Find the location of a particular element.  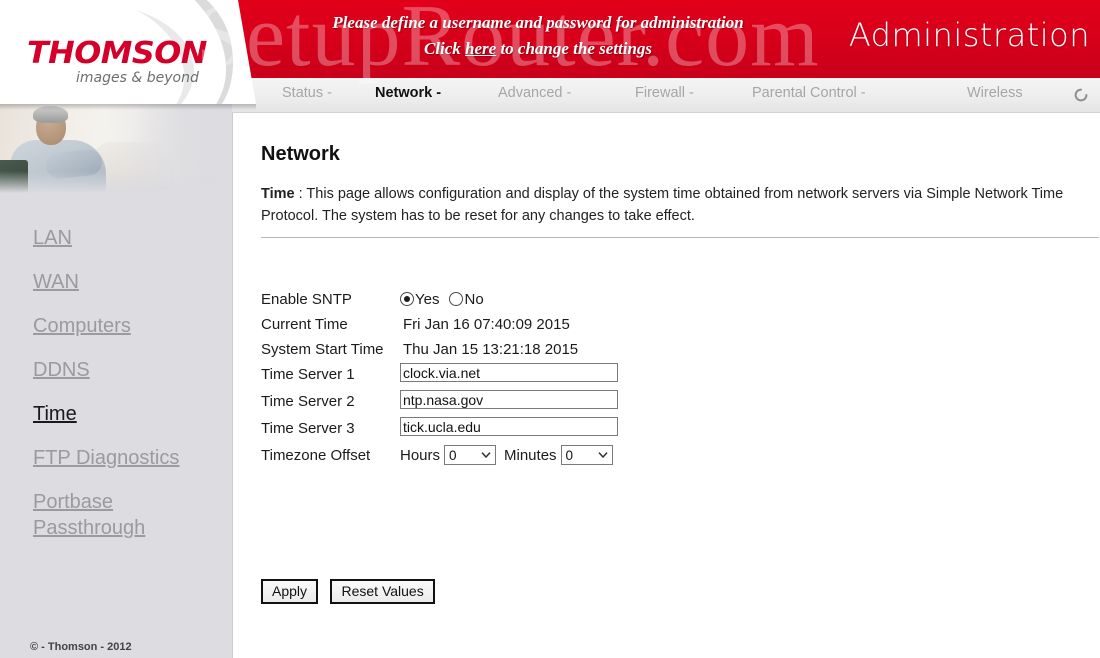

copyright-text: © - Thomson - 2012 is located at coordinates (81, 647).